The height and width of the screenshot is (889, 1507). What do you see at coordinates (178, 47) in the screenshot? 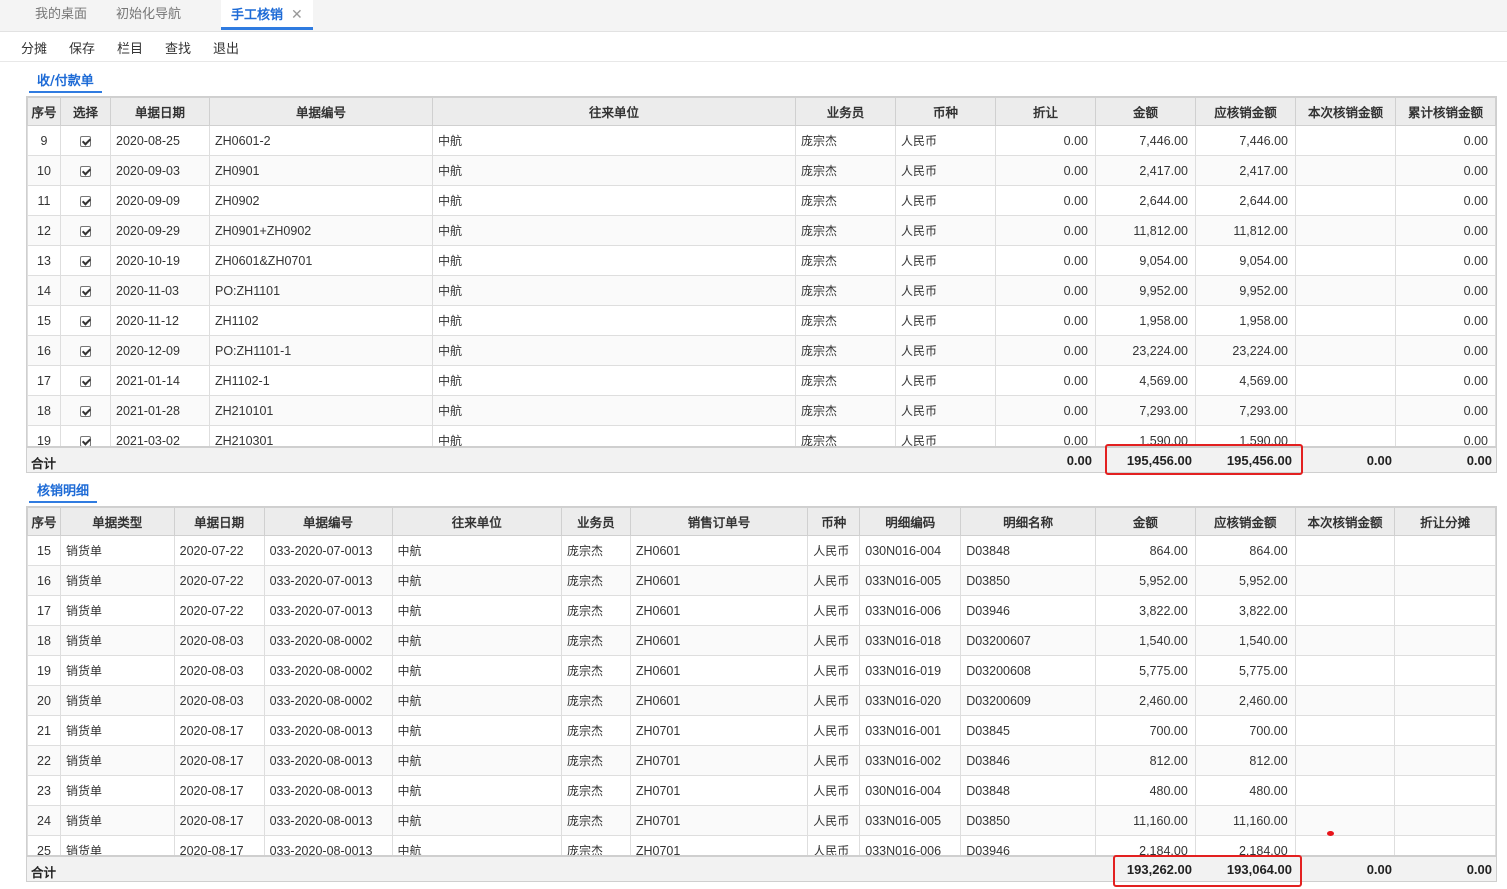
I see `find-button: 查找` at bounding box center [178, 47].